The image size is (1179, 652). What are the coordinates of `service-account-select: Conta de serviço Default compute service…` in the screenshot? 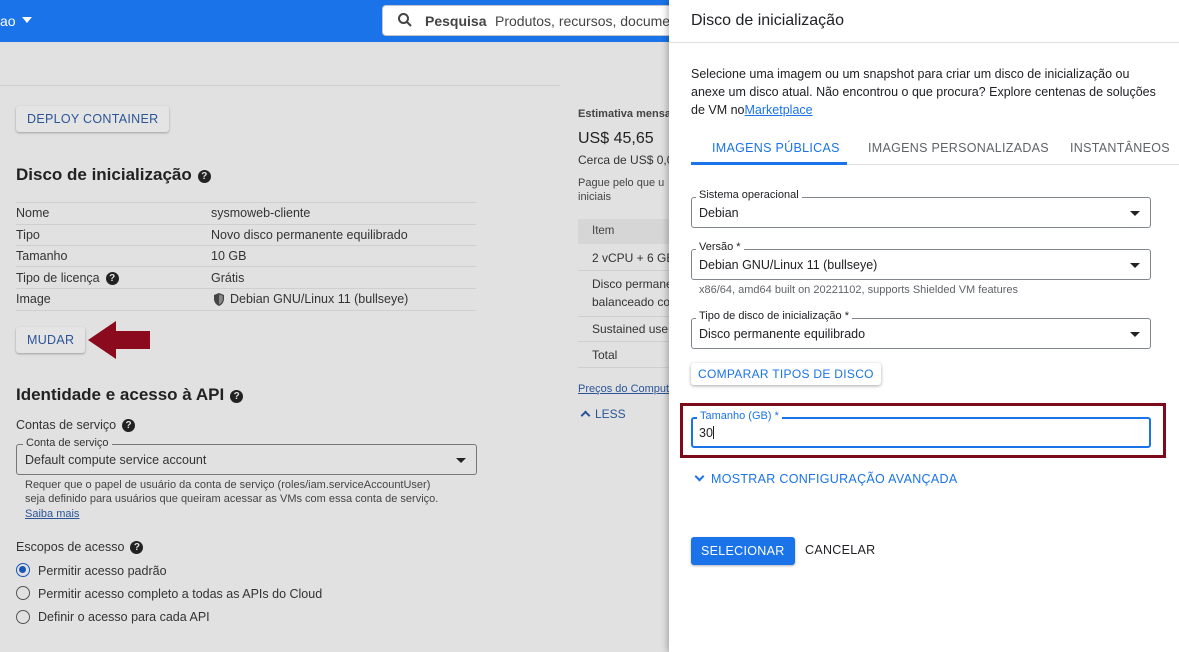 It's located at (246, 456).